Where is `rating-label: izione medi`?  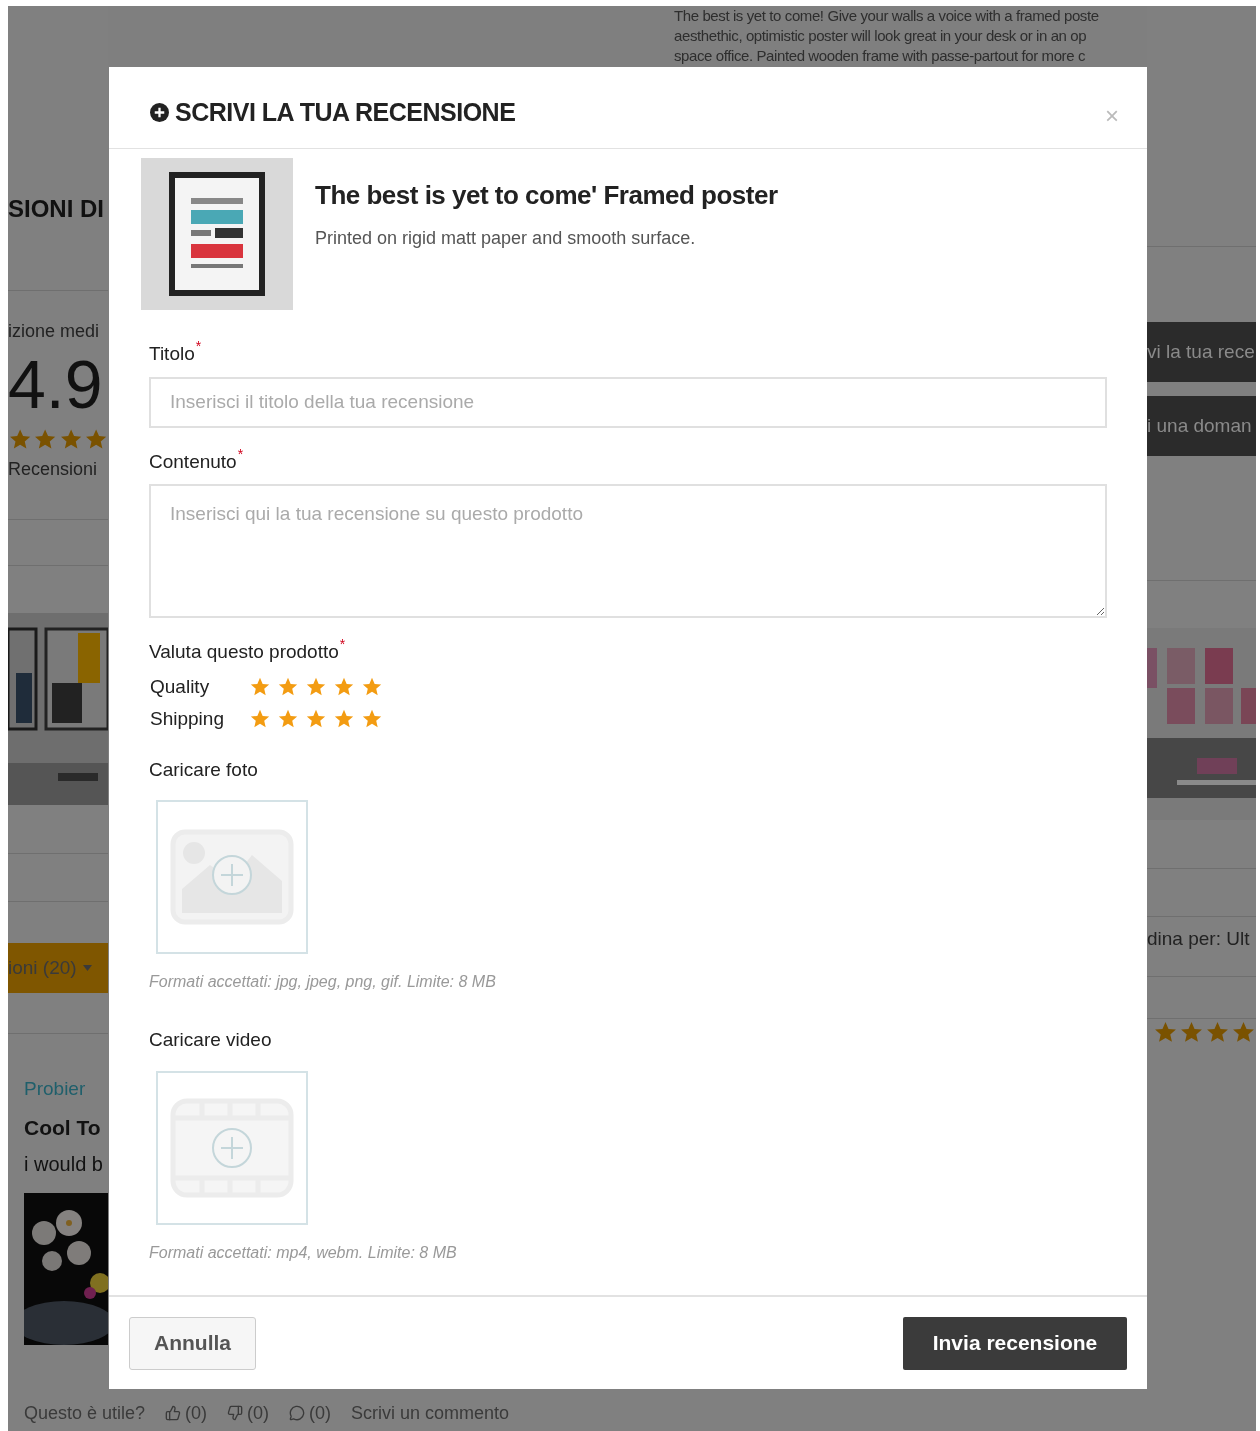
rating-label: izione medi is located at coordinates (54, 331).